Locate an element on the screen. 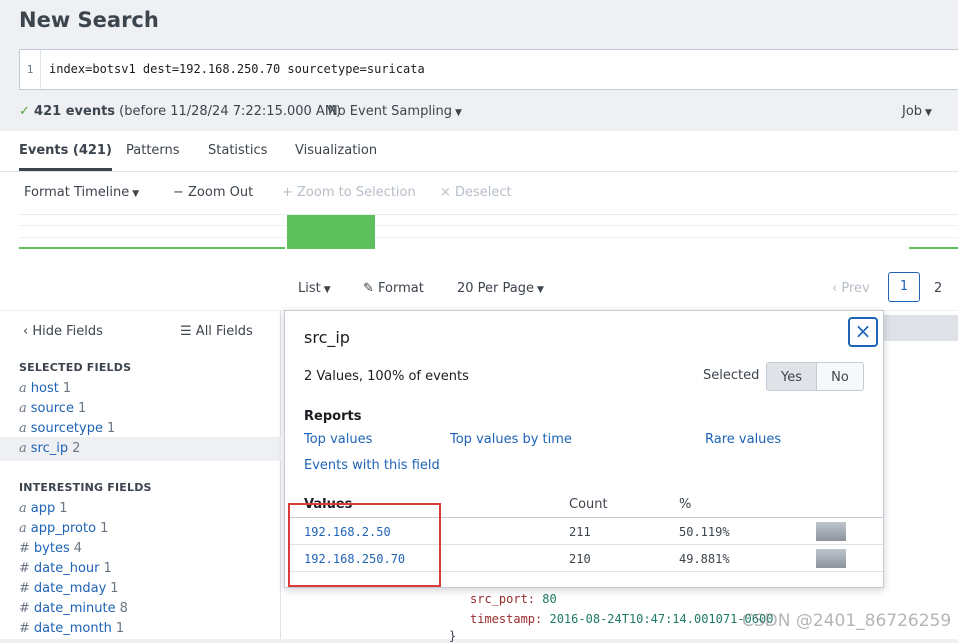 Image resolution: width=958 pixels, height=643 pixels. field-source: a source 1 is located at coordinates (52, 408).